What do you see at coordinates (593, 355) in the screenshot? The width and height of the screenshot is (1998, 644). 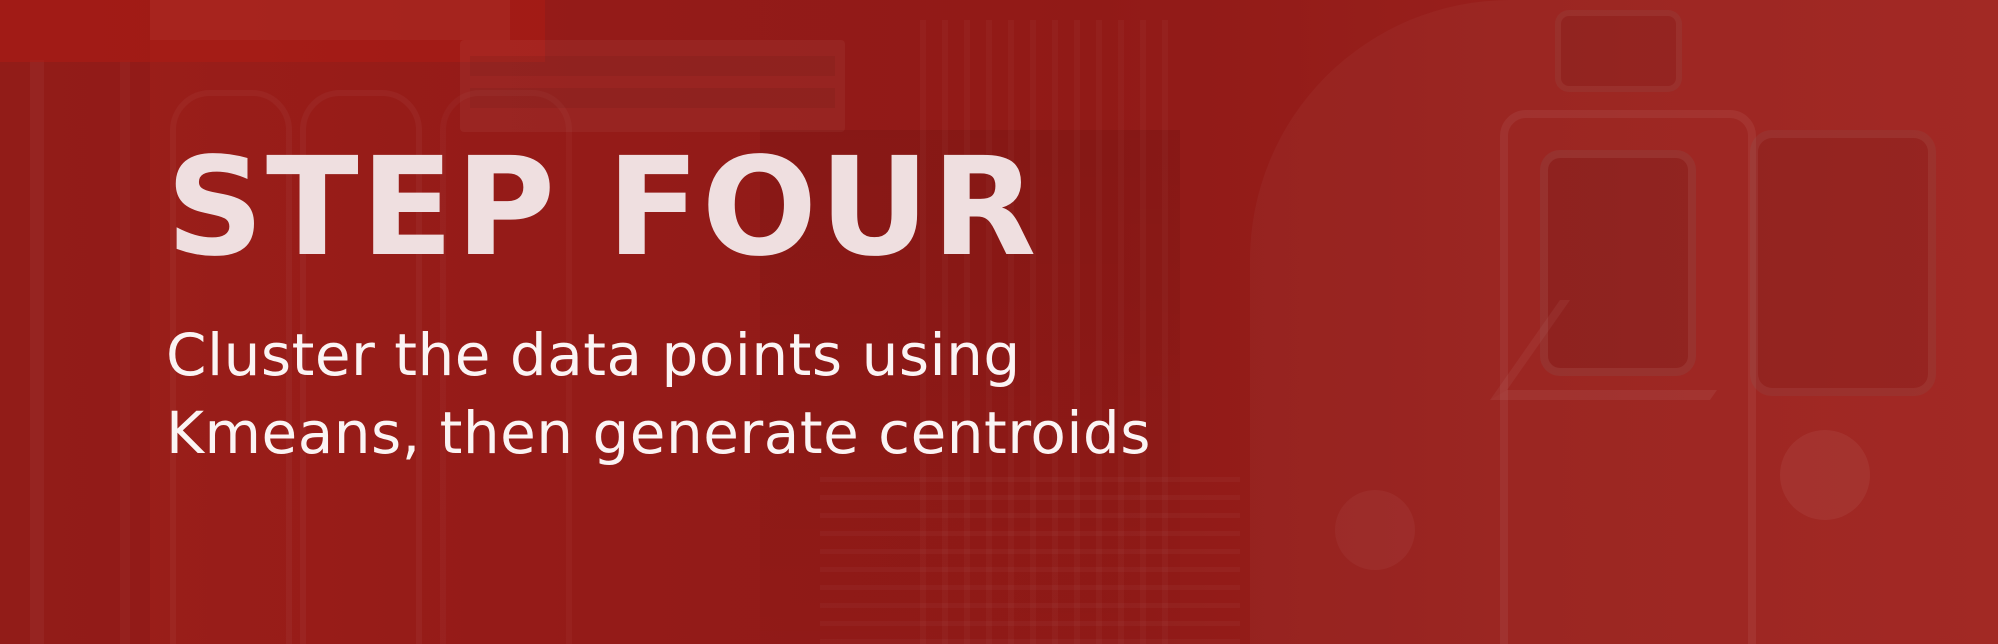 I see `step-description-line-1: Cluster the data points using` at bounding box center [593, 355].